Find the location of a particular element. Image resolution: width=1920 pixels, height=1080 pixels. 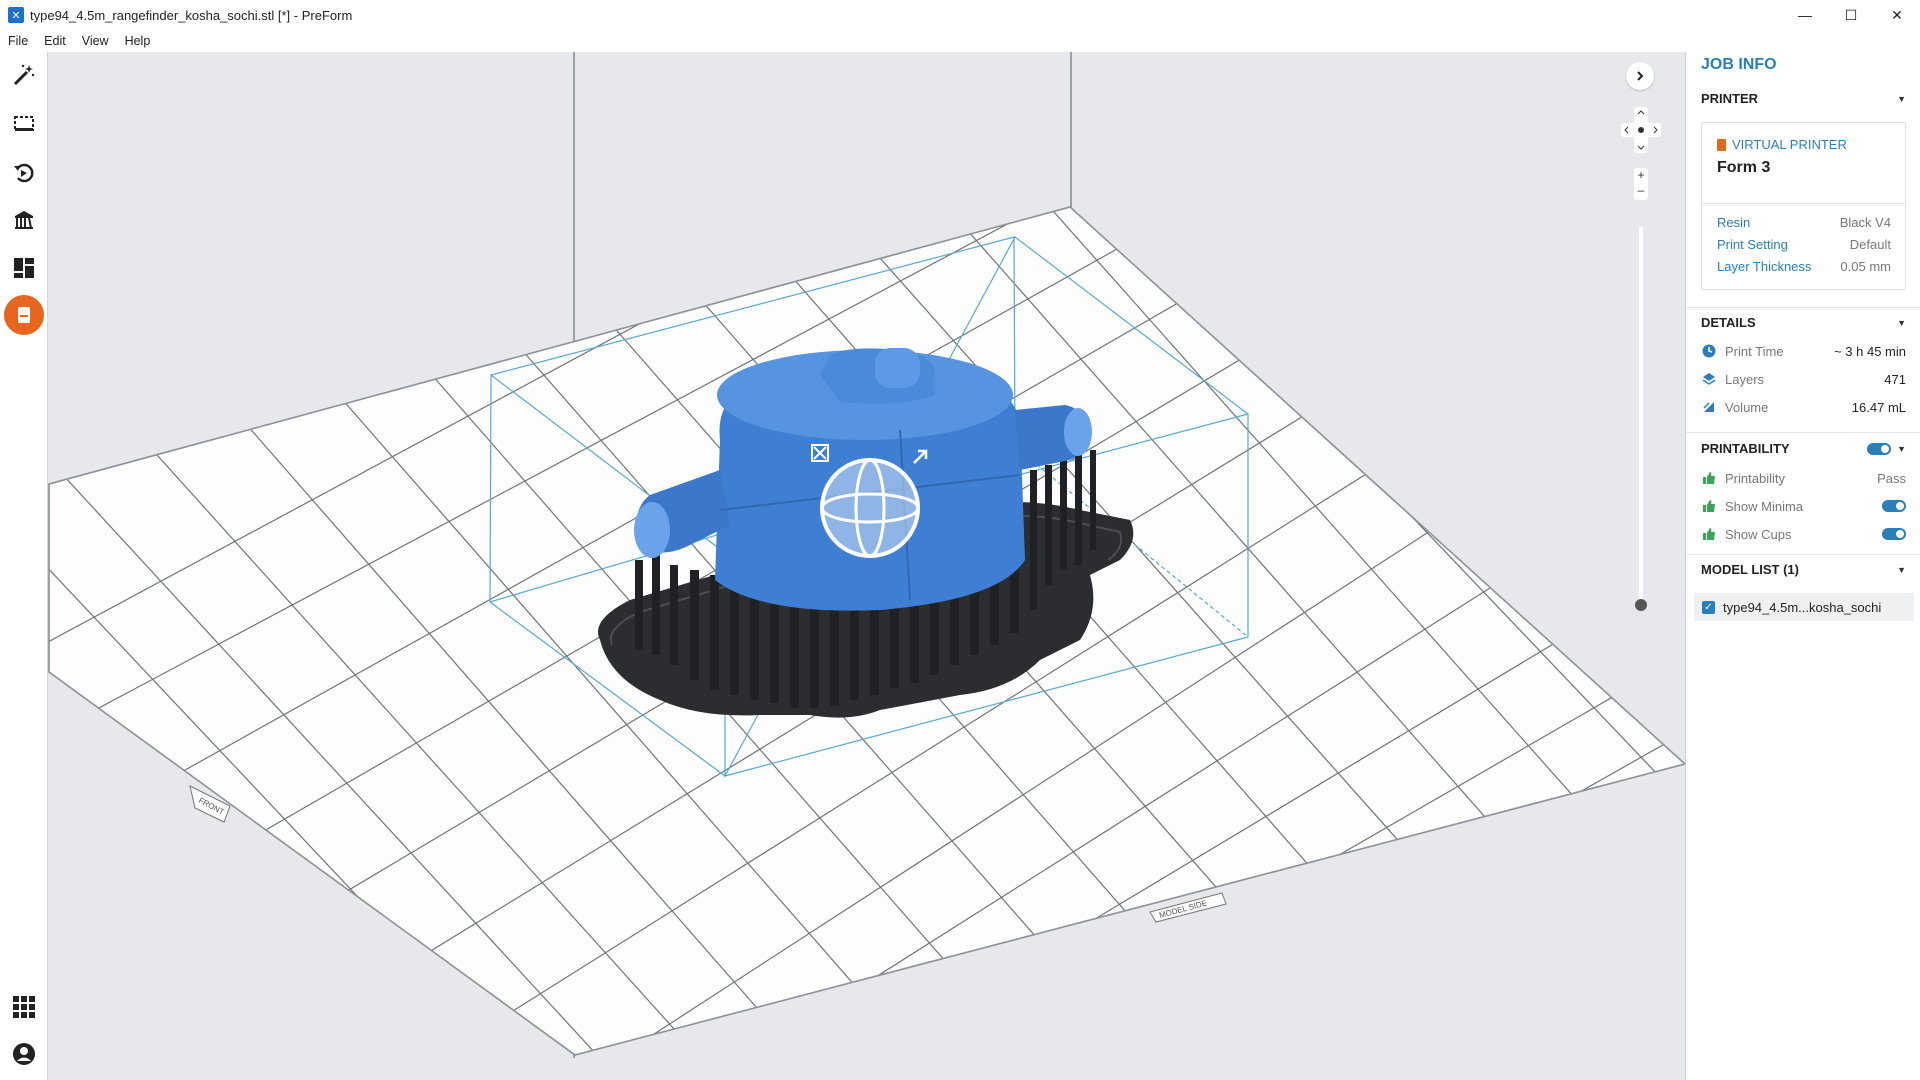

model-hatch is located at coordinates (897, 368).